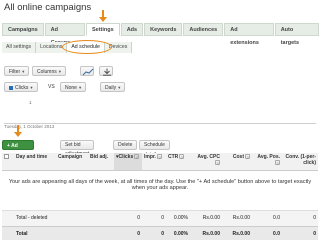  What do you see at coordinates (128, 162) in the screenshot?
I see `header-clicks: ▾Clicks?` at bounding box center [128, 162].